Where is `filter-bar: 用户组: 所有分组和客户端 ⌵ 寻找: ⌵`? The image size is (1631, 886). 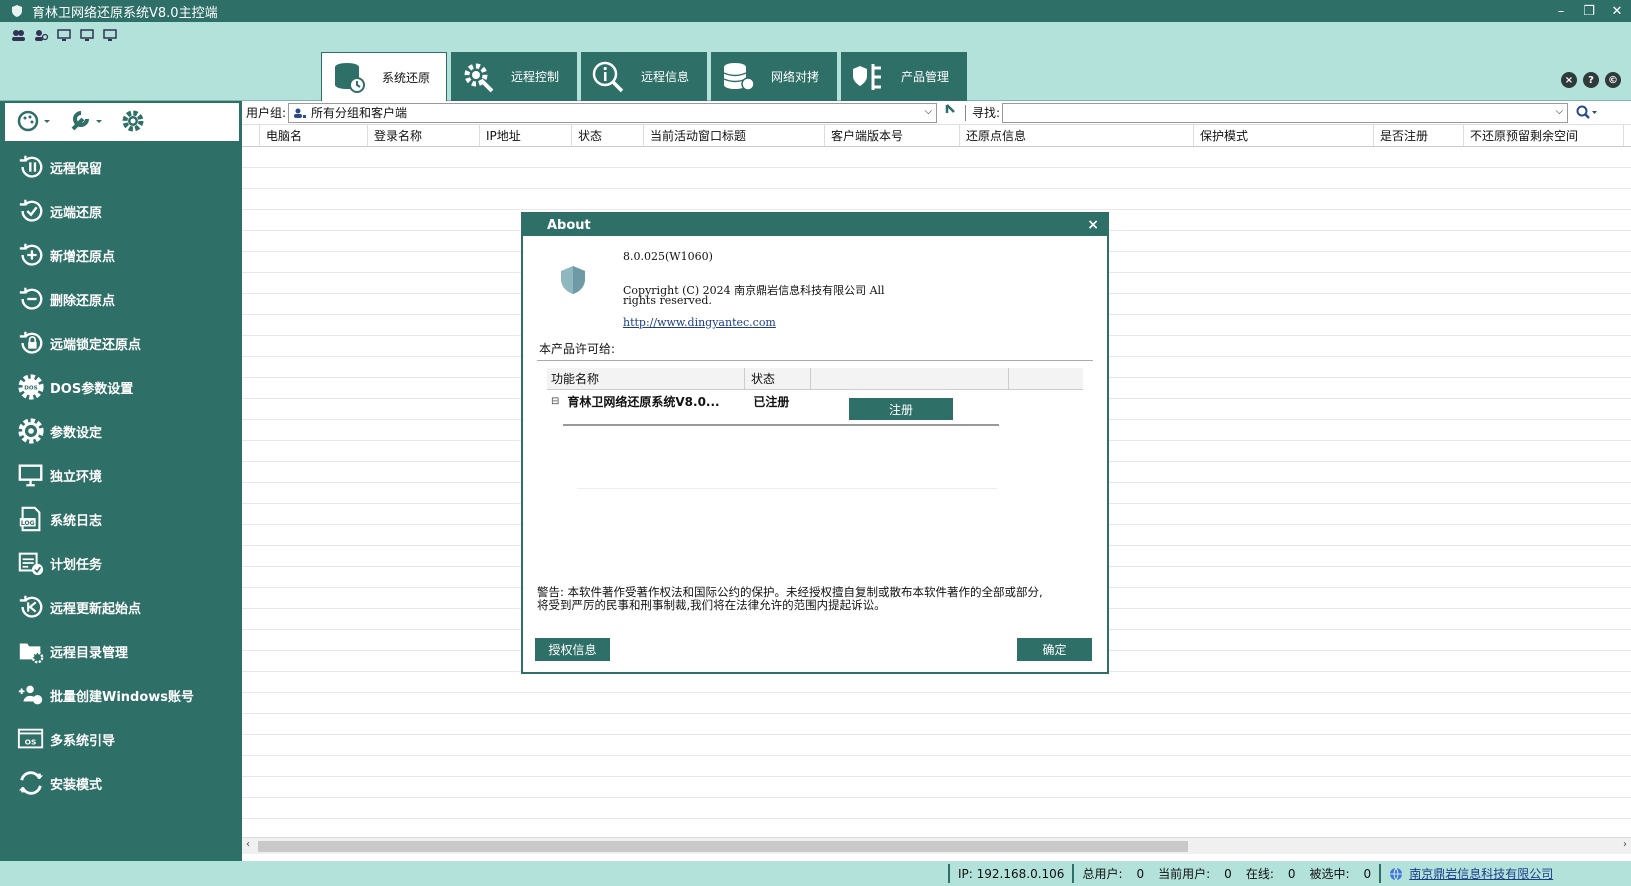 filter-bar: 用户组: 所有分组和客户端 ⌵ 寻找: ⌵ is located at coordinates (936, 113).